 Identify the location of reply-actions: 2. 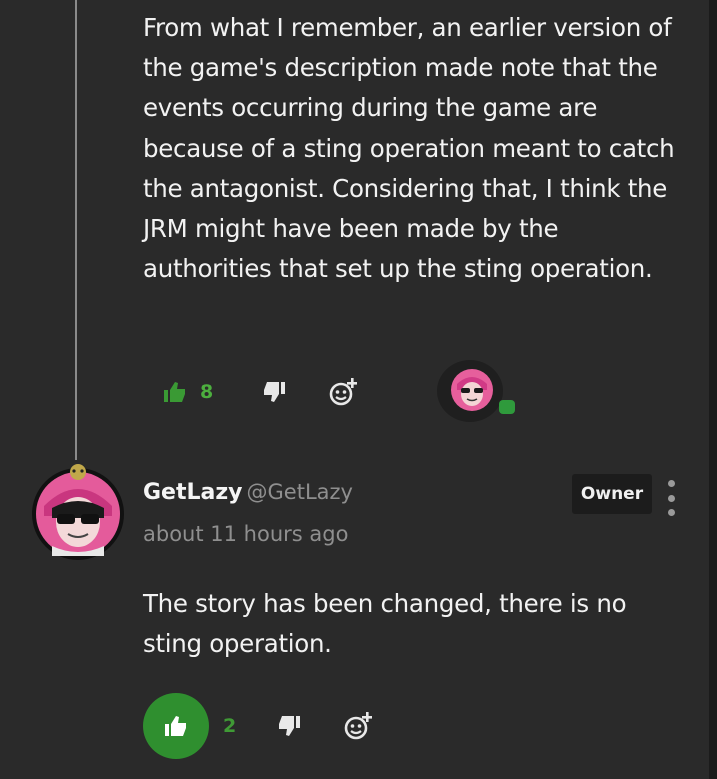
(259, 726).